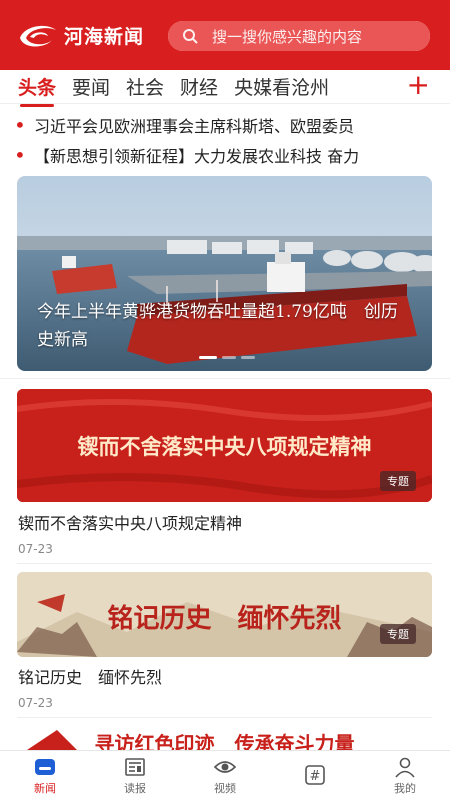 The width and height of the screenshot is (450, 800). What do you see at coordinates (104, 36) in the screenshot?
I see `app-name: 河海新闻` at bounding box center [104, 36].